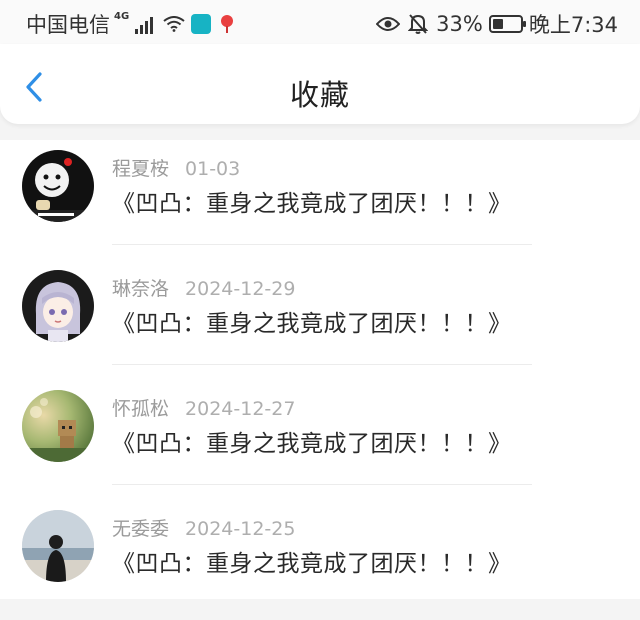 The image size is (640, 620). What do you see at coordinates (240, 289) in the screenshot?
I see `item-date: 2024-12-29` at bounding box center [240, 289].